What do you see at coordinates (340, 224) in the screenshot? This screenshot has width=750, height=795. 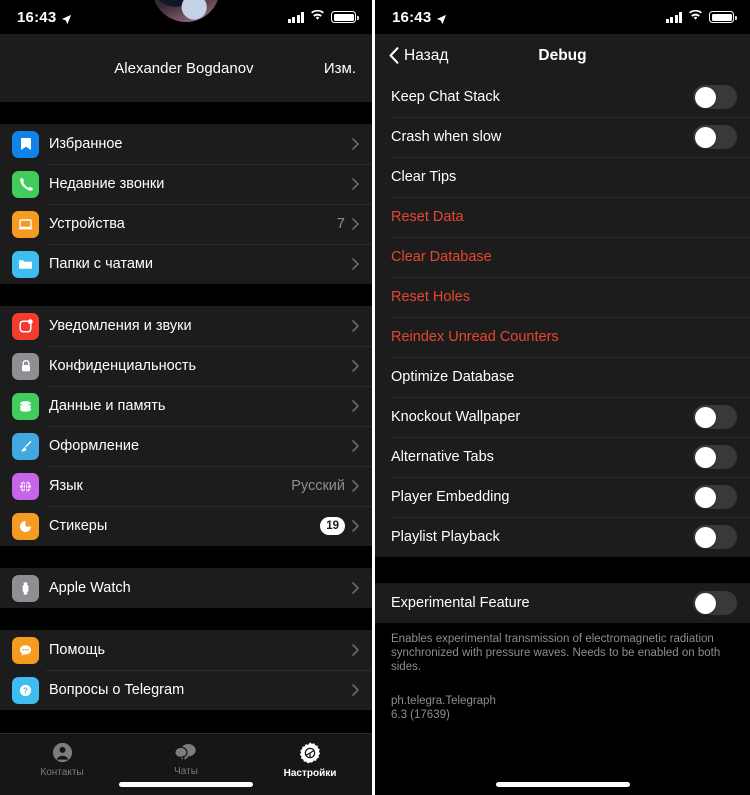 I see `devices-count: 7` at bounding box center [340, 224].